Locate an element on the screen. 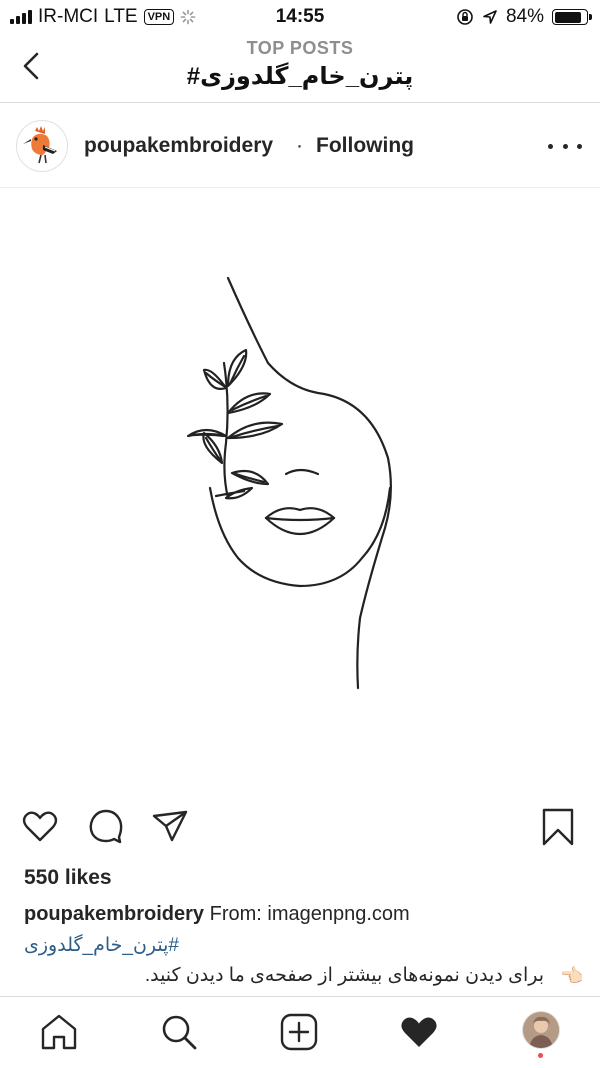  search-icon is located at coordinates (179, 1032).